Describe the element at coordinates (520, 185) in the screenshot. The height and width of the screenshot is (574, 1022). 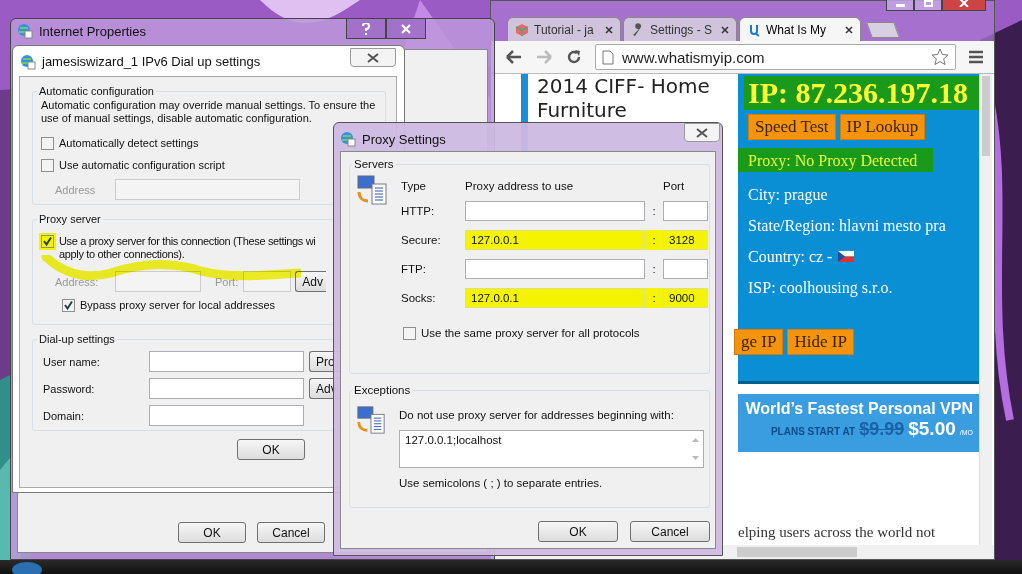
I see `column-header: Proxy address to use` at that location.